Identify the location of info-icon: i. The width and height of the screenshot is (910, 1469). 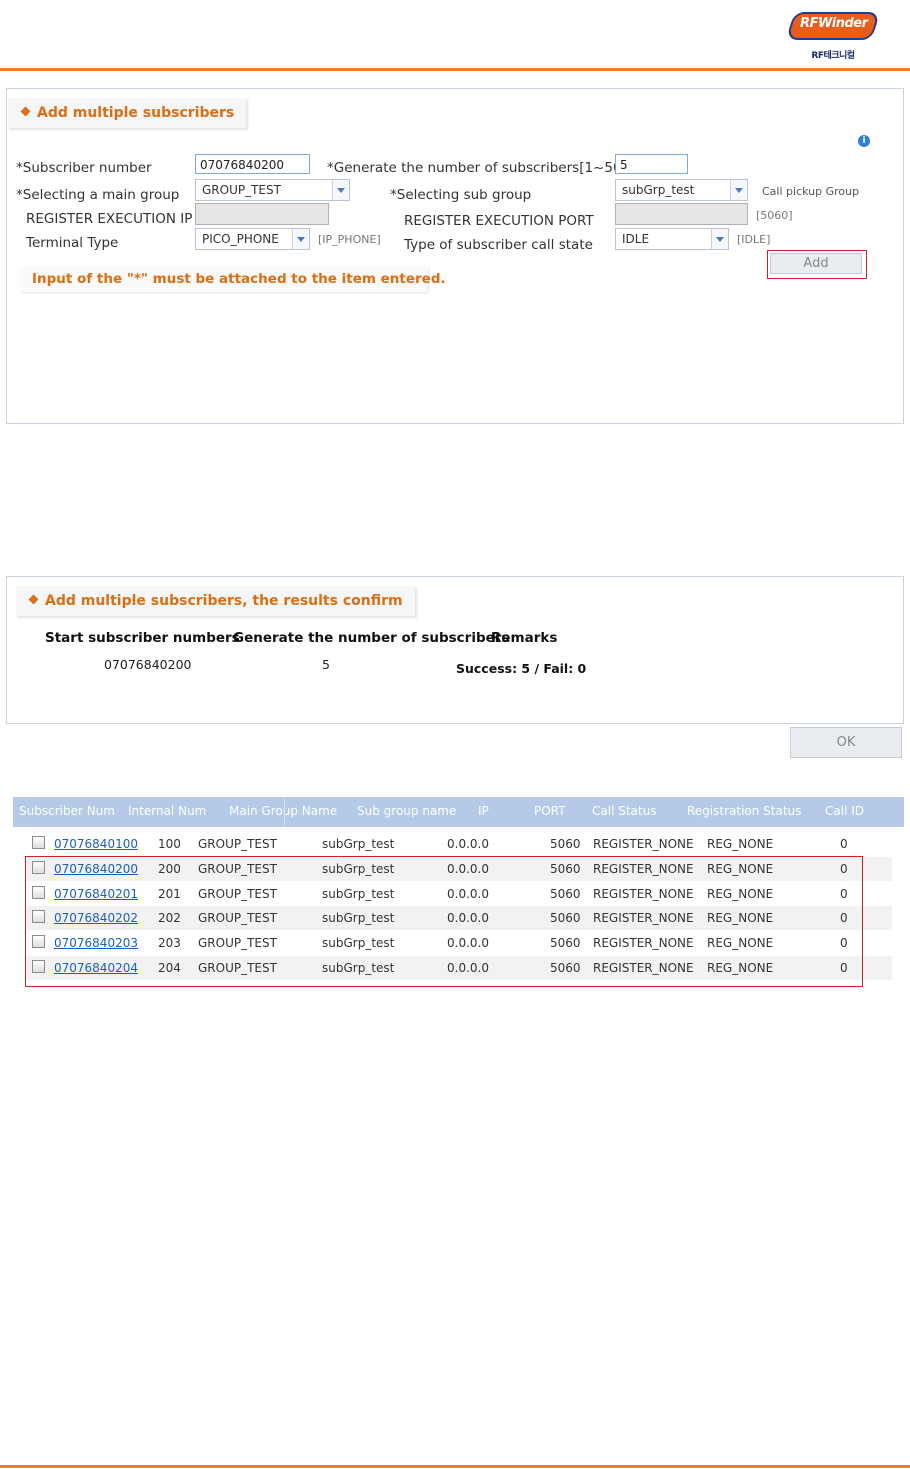
(864, 141).